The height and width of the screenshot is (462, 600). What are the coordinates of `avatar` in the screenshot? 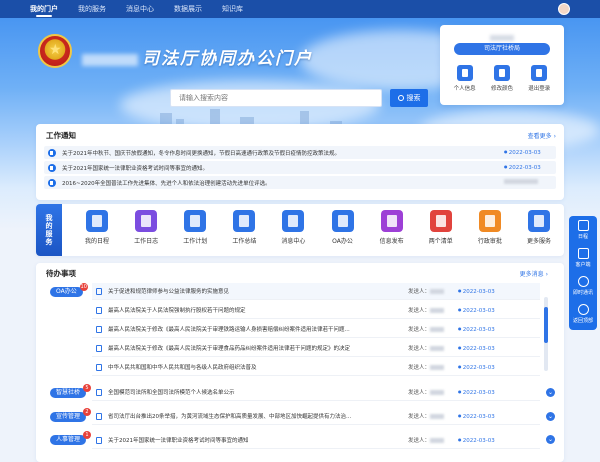 It's located at (564, 9).